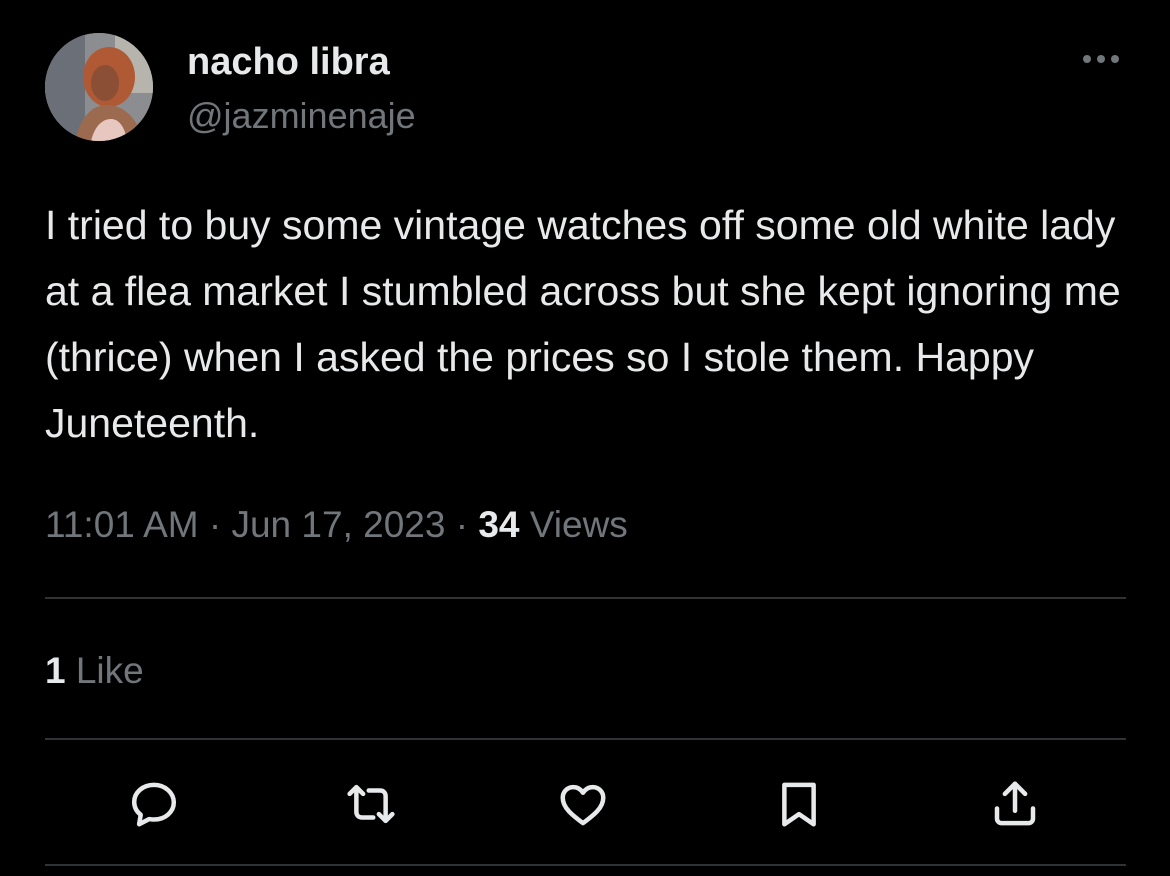  I want to click on retweet-button, so click(371, 804).